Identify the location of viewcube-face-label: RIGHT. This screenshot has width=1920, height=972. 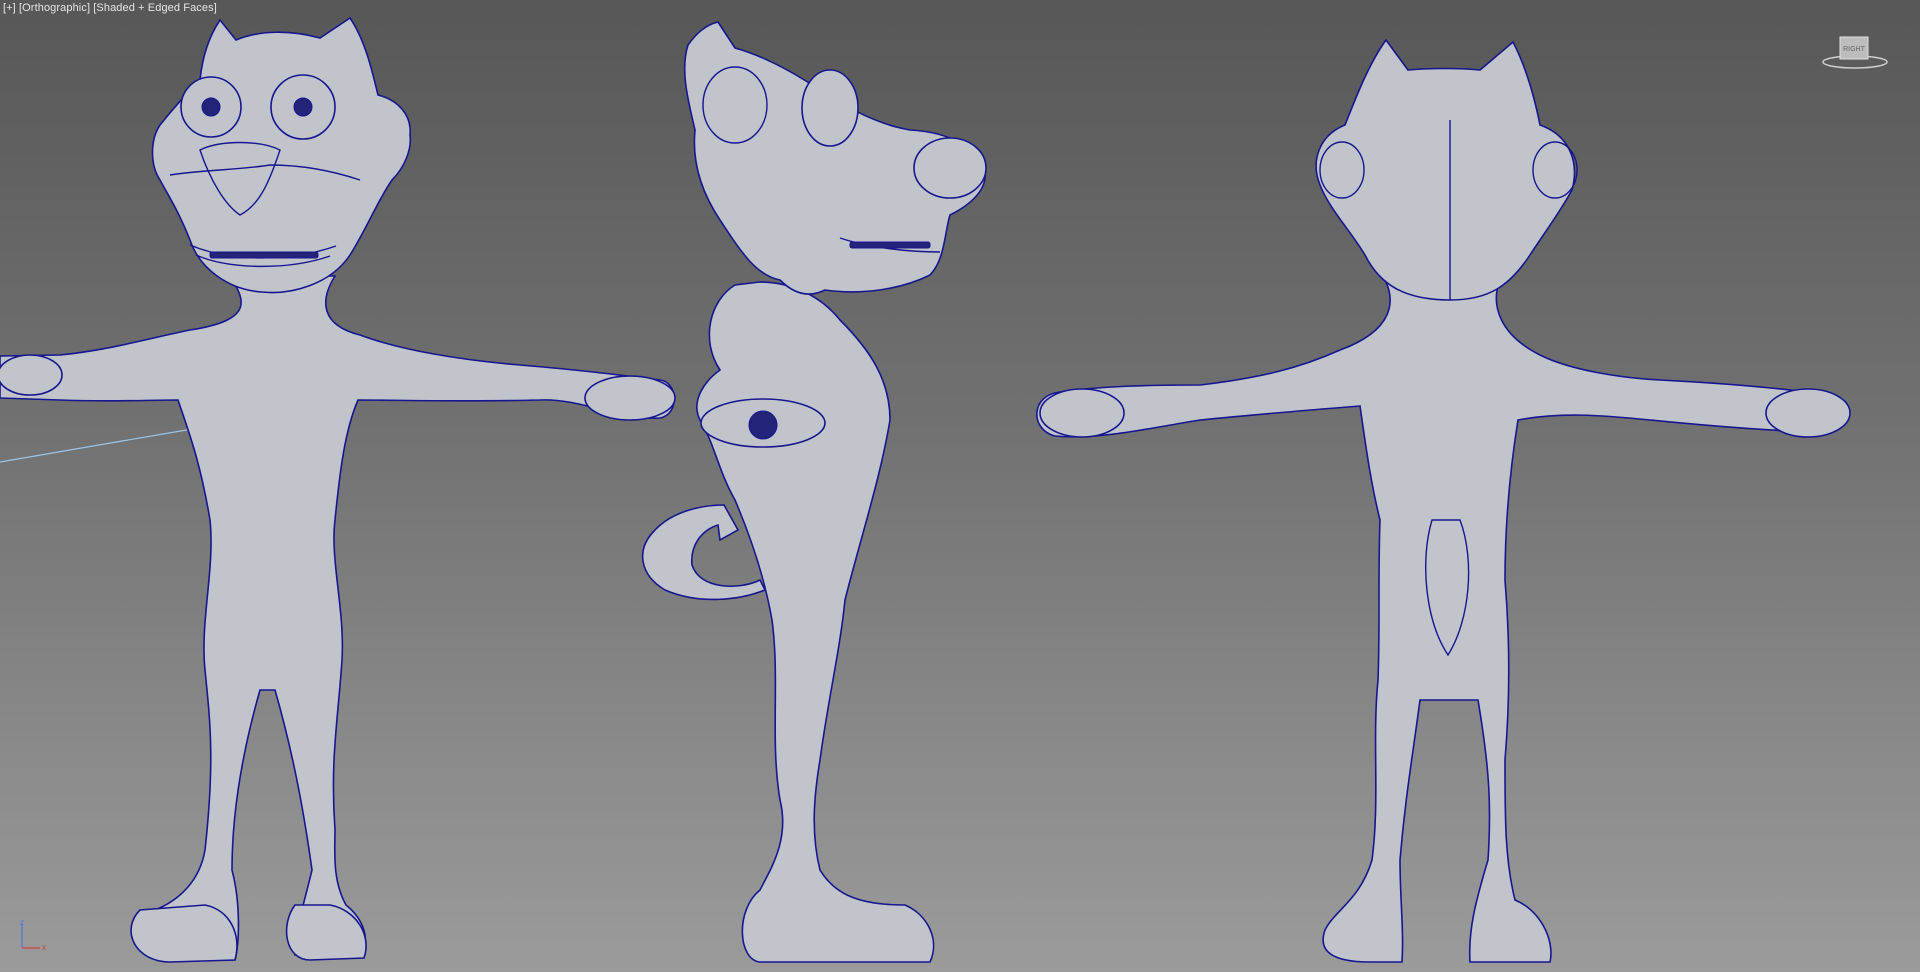
(1854, 49).